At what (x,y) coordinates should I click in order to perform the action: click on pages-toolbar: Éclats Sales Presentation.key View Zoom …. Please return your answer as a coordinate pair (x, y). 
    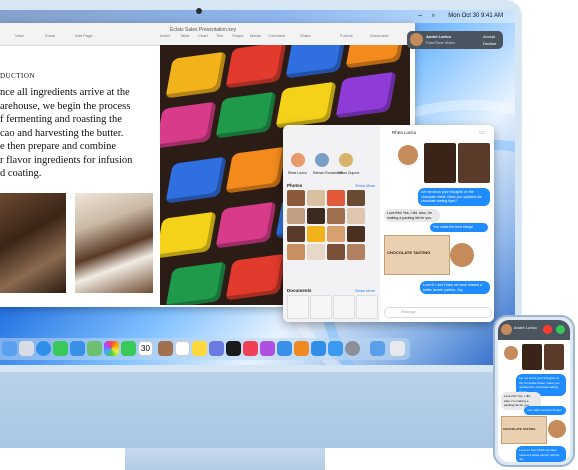
    Looking at the image, I should click on (207, 34).